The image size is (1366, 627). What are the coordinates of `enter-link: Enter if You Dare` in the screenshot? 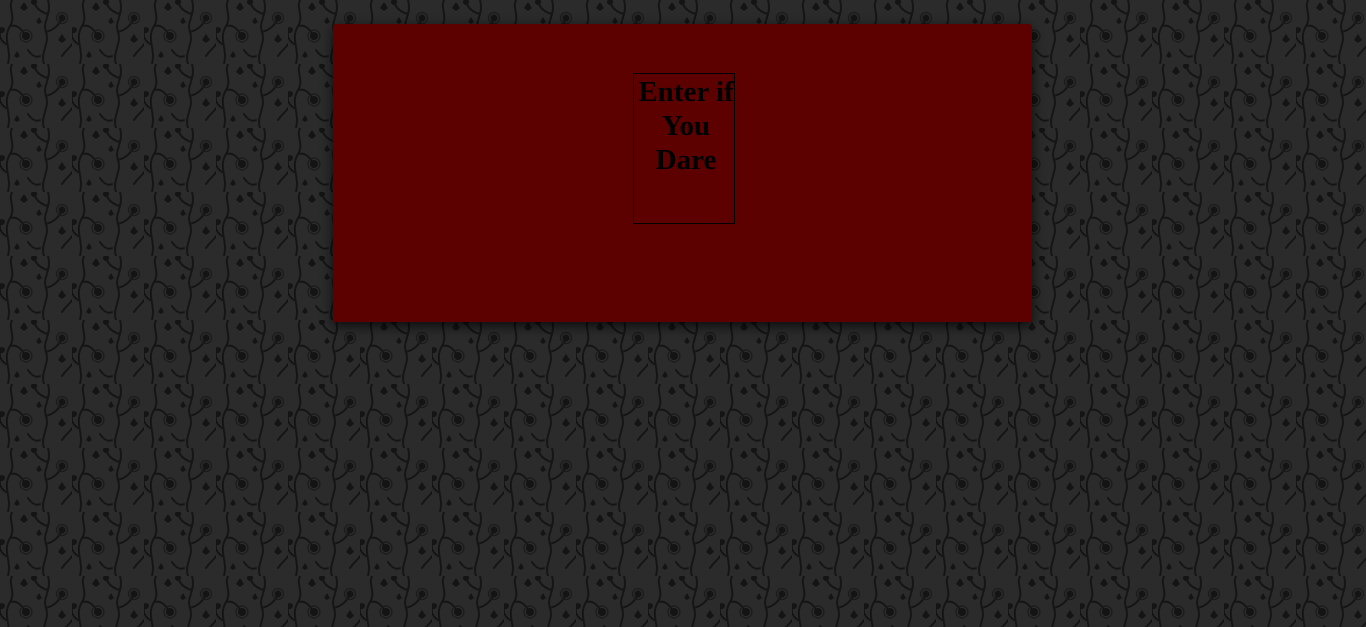 It's located at (684, 148).